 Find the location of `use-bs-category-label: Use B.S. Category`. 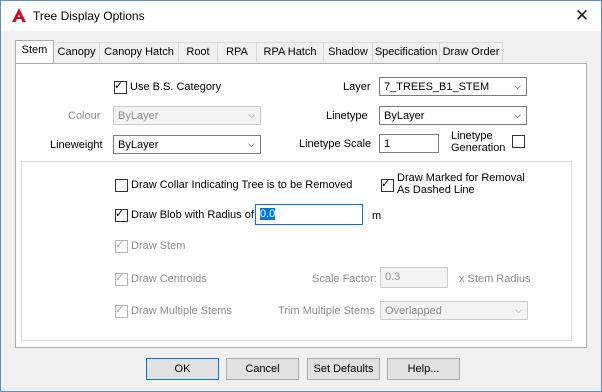

use-bs-category-label: Use B.S. Category is located at coordinates (176, 87).